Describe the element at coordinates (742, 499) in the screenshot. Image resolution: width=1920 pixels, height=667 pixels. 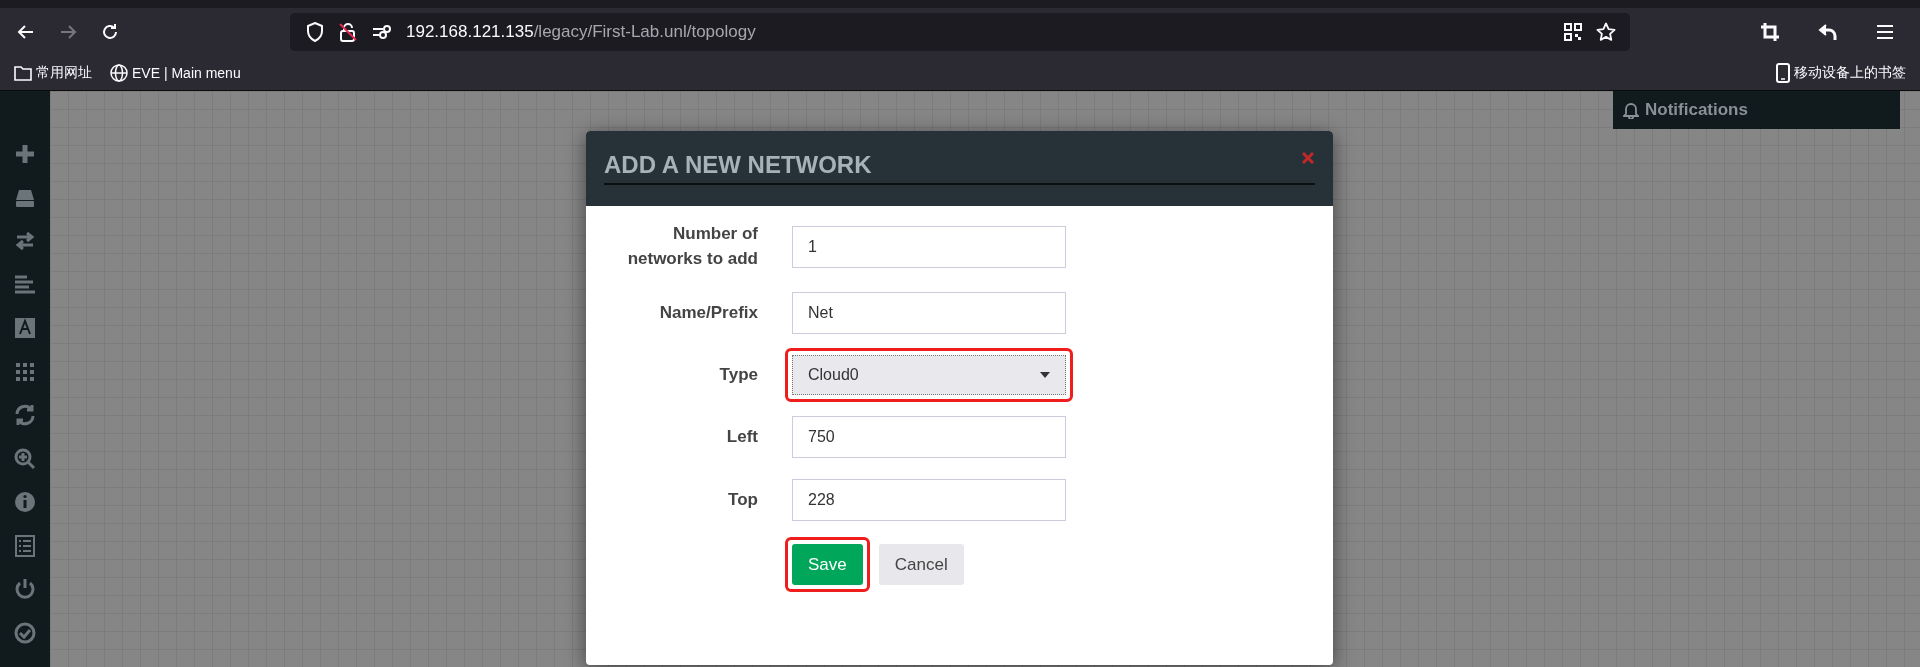
I see `field-label: Top` at that location.